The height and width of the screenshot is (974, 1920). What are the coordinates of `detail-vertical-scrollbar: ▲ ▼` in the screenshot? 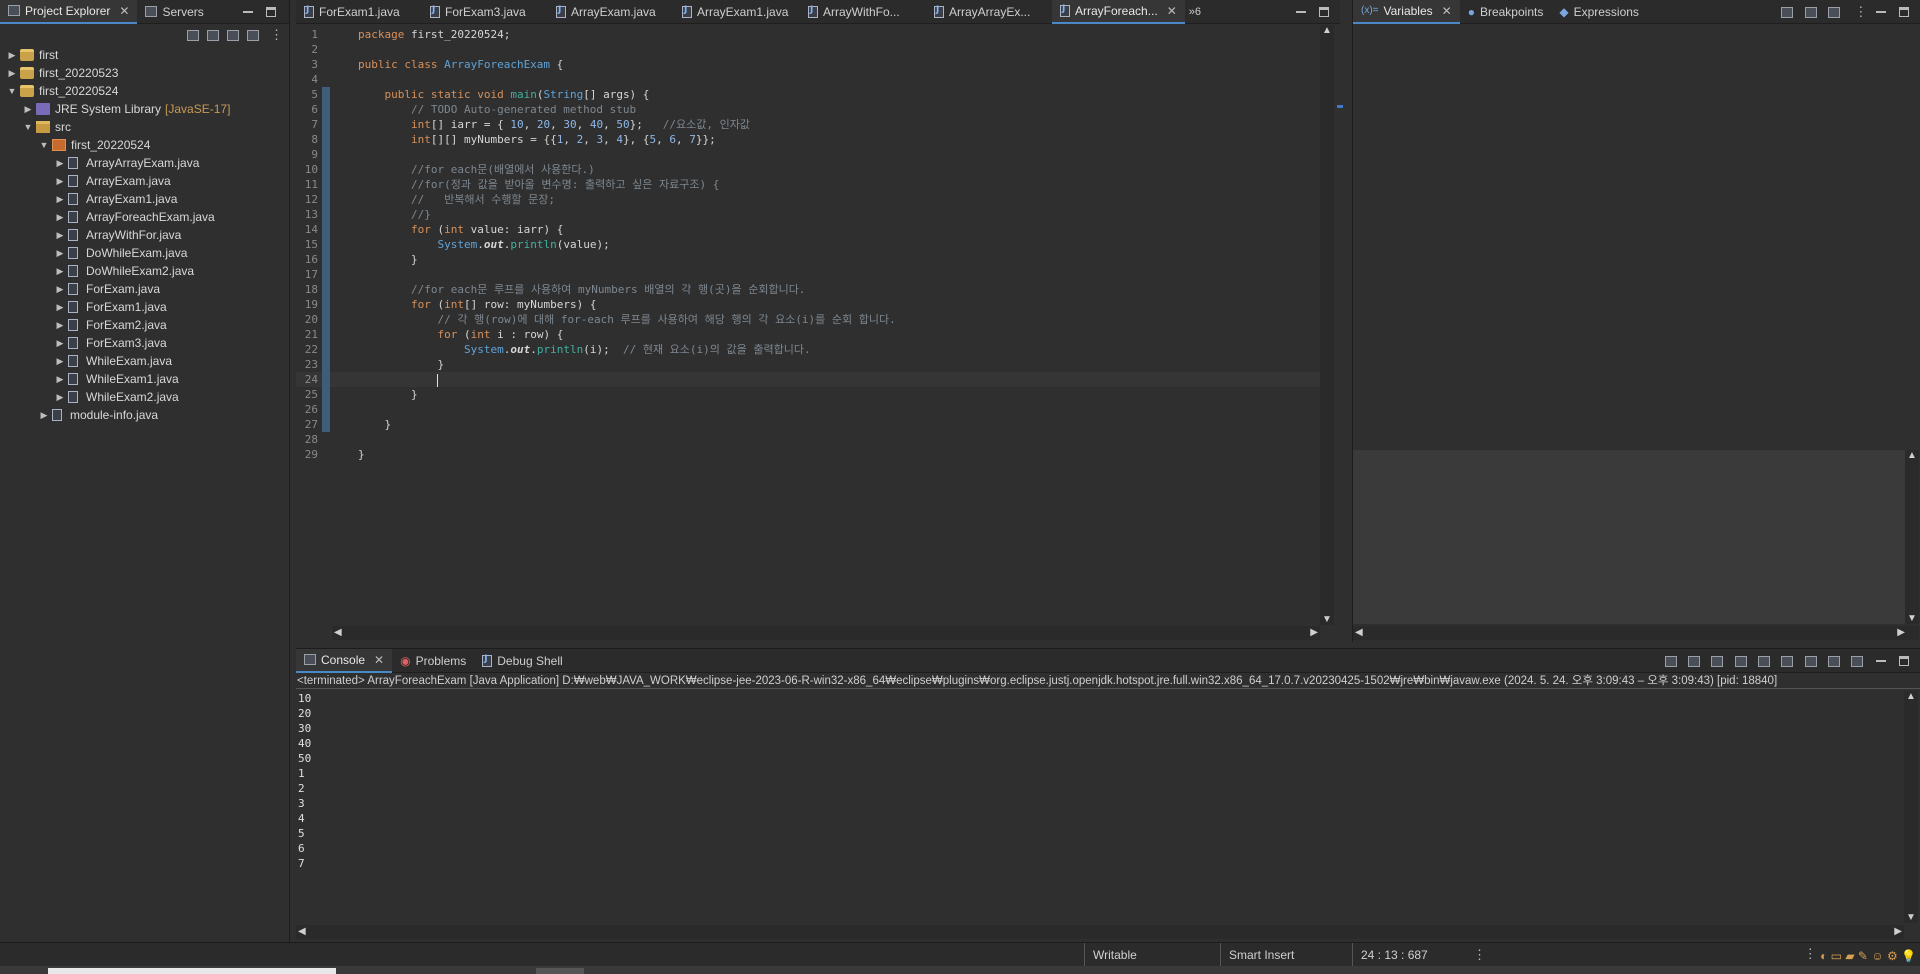 It's located at (1912, 537).